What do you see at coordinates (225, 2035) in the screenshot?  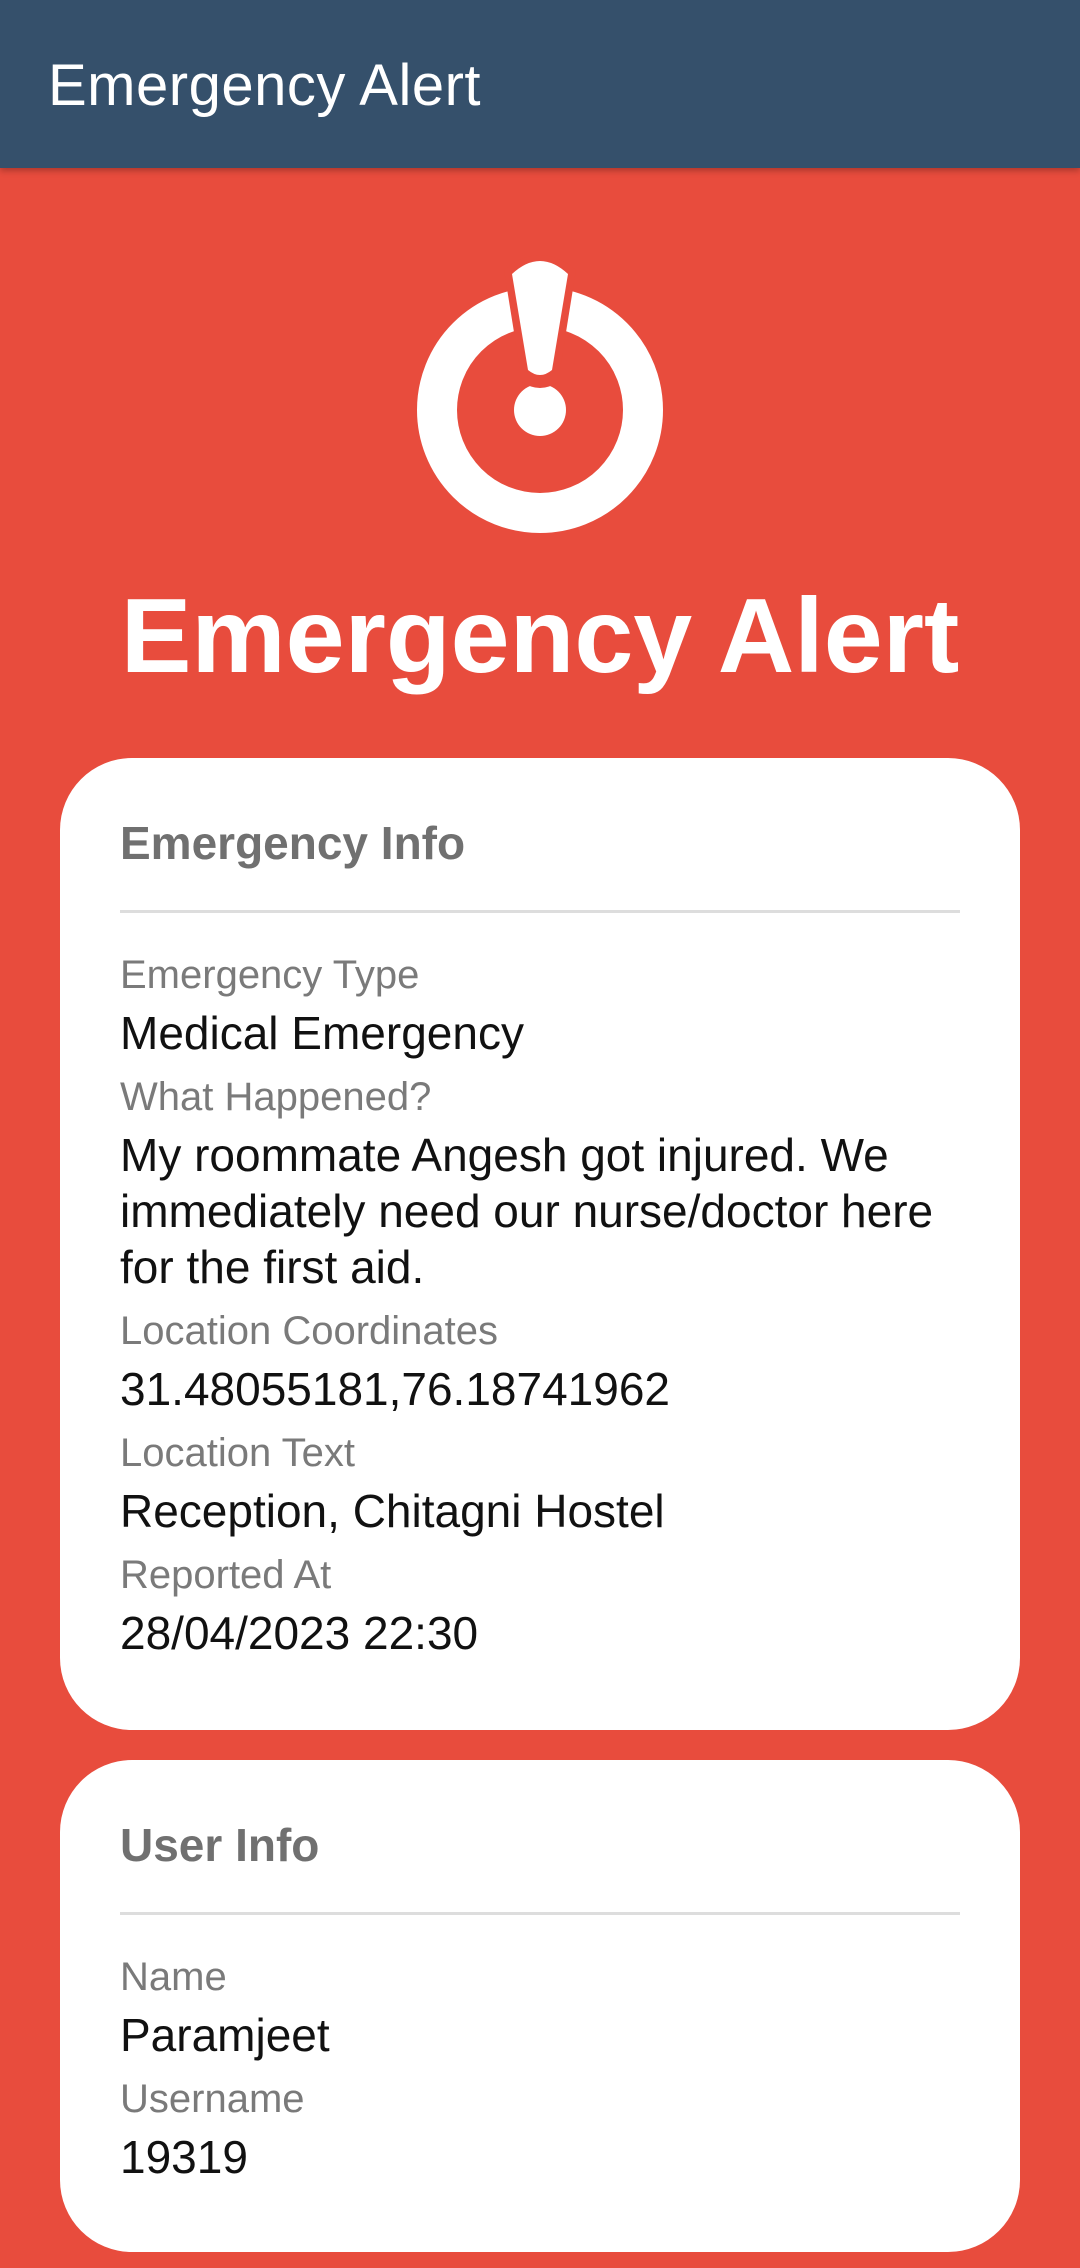 I see `name-value: Paramjeet` at bounding box center [225, 2035].